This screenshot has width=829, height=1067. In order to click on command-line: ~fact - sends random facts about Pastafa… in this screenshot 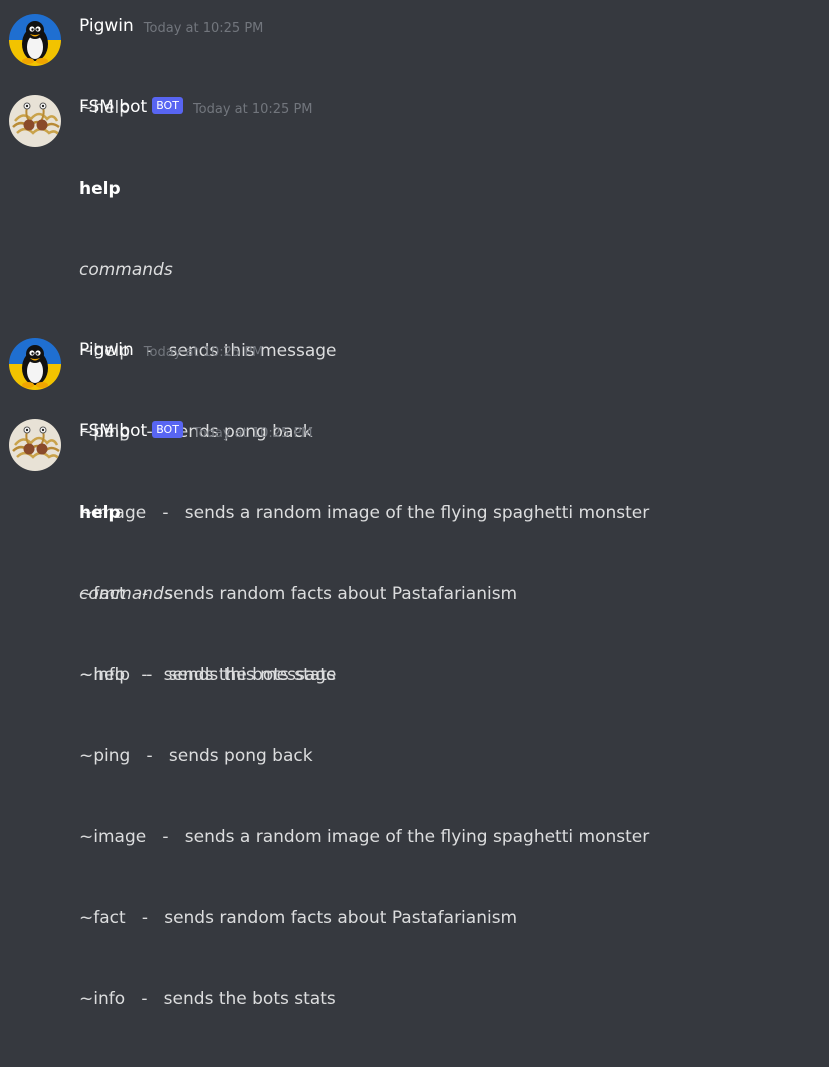, I will do `click(298, 918)`.